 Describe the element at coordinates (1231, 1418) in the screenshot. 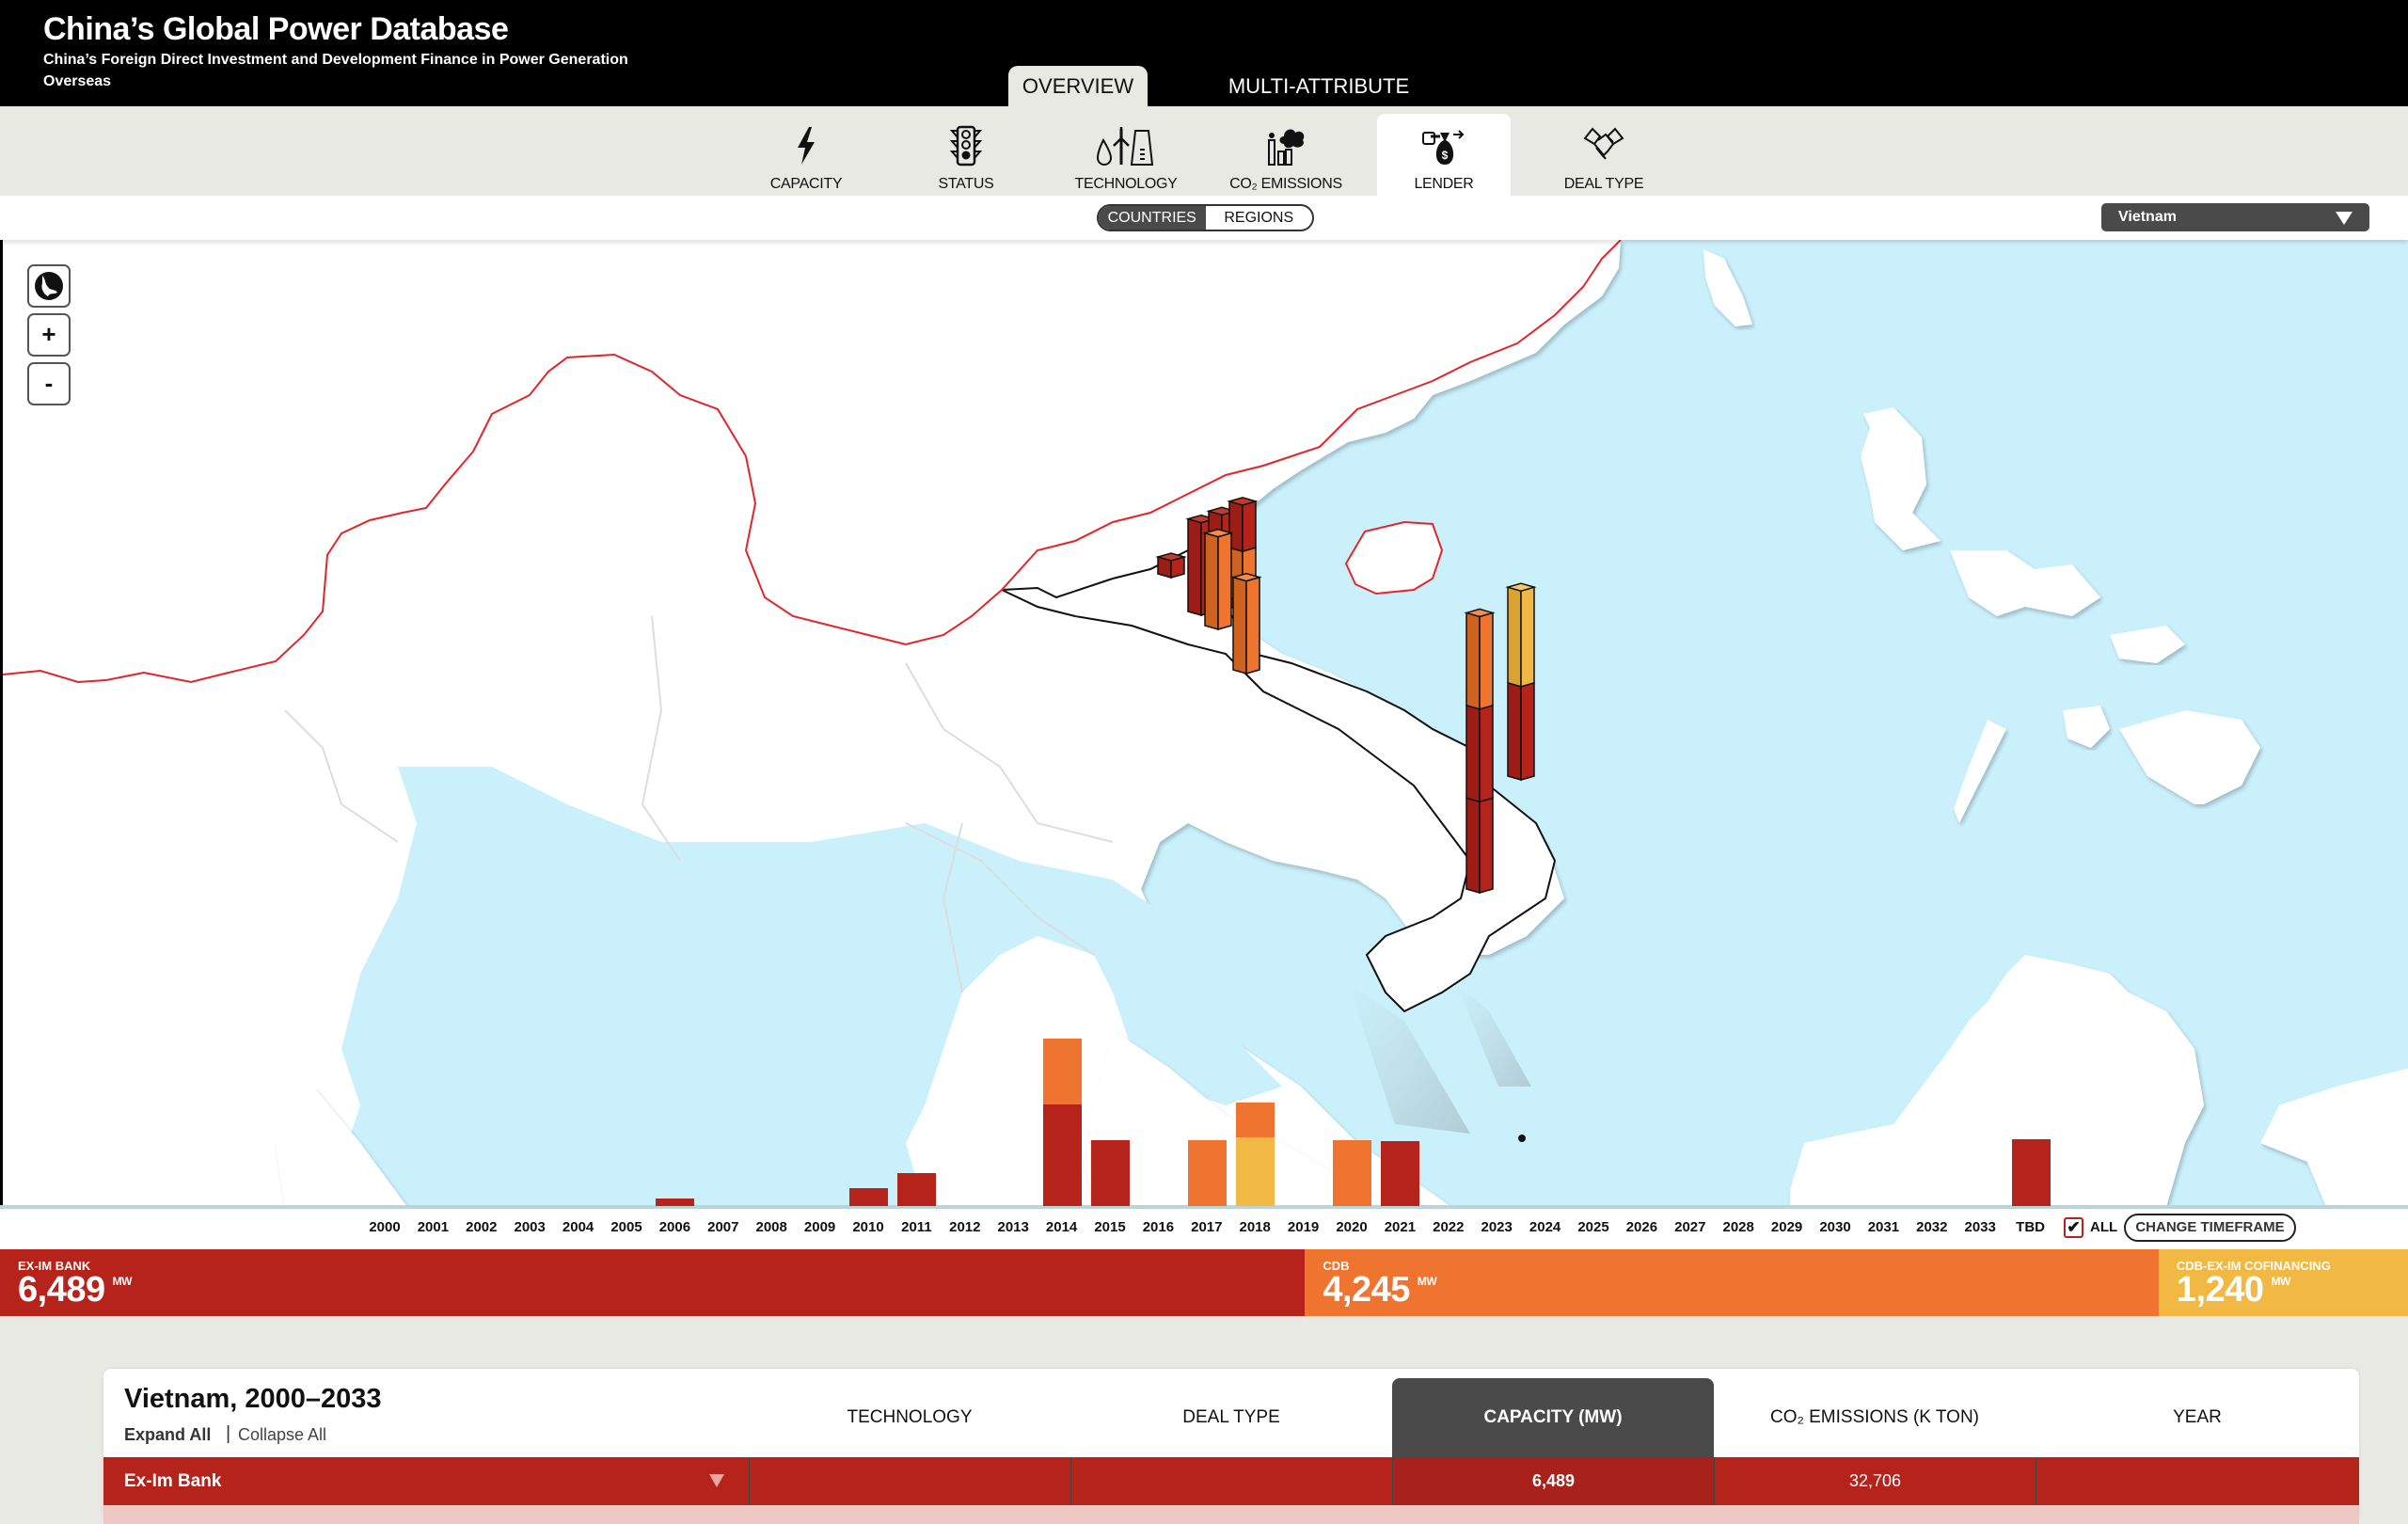

I see `column-header-deal-type: DEAL TYPE` at that location.